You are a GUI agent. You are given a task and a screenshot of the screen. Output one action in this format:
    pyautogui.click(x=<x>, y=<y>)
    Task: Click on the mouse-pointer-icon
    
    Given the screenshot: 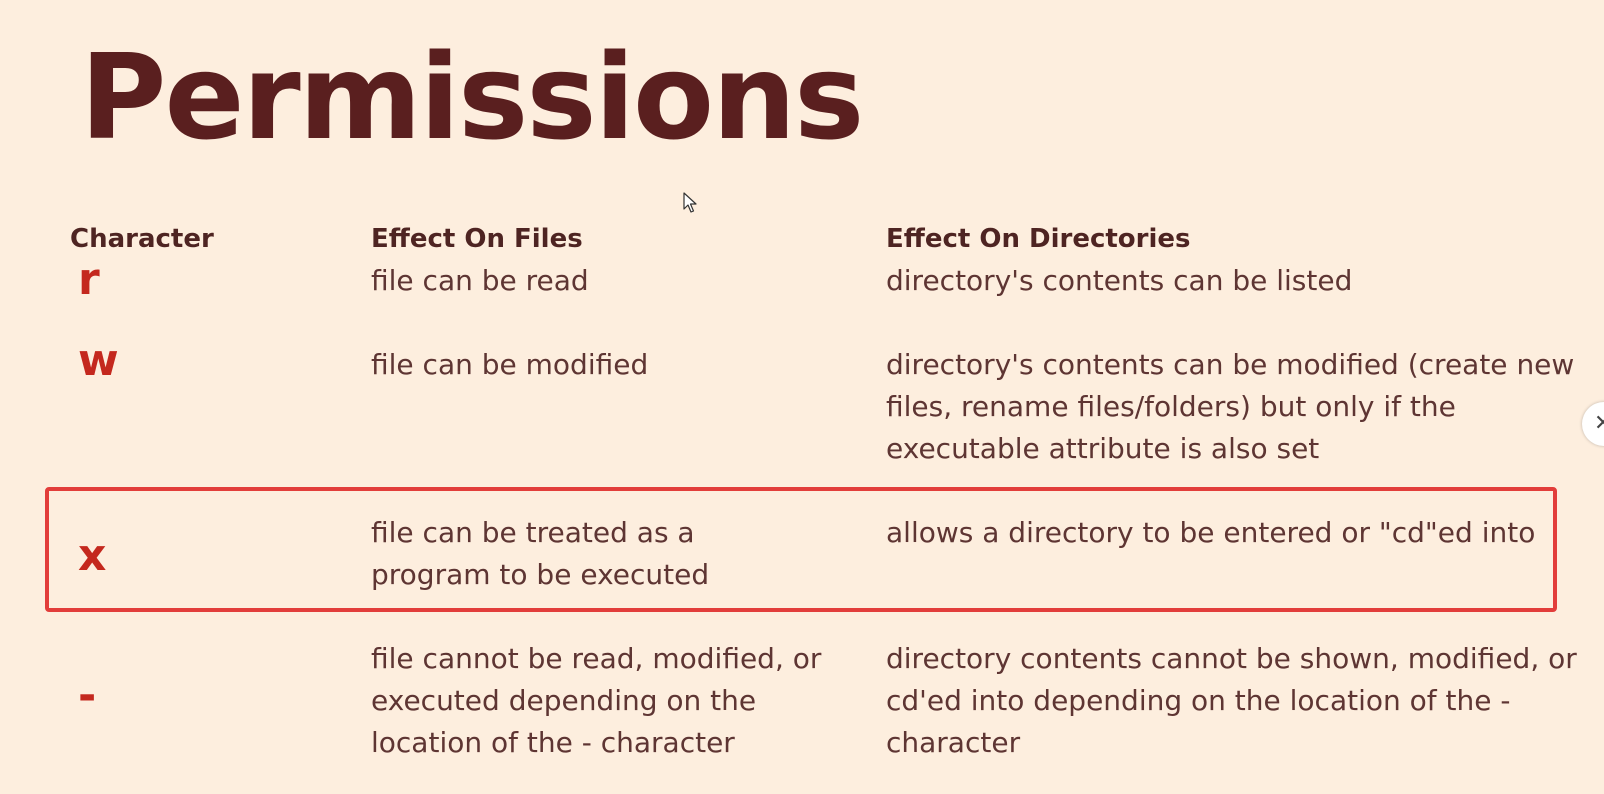 What is the action you would take?
    pyautogui.click(x=690, y=202)
    